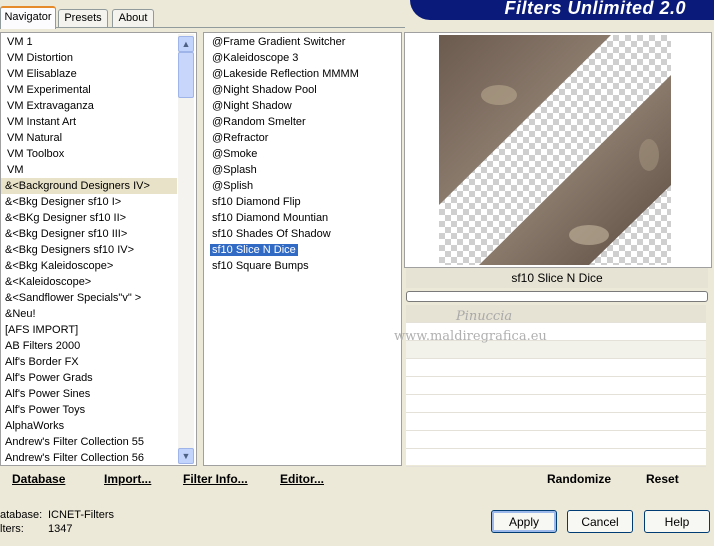 The image size is (714, 546). What do you see at coordinates (89, 426) in the screenshot?
I see `category-item: AlphaWorks` at bounding box center [89, 426].